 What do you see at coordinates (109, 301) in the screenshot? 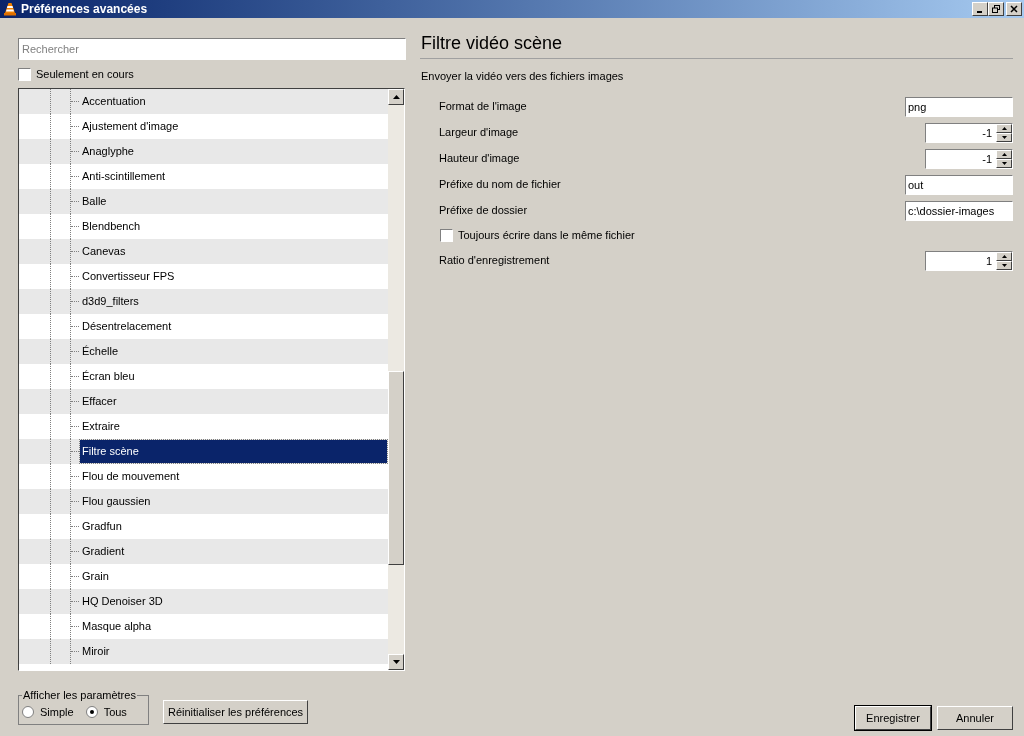
I see `tree-item: d3d9_filters` at bounding box center [109, 301].